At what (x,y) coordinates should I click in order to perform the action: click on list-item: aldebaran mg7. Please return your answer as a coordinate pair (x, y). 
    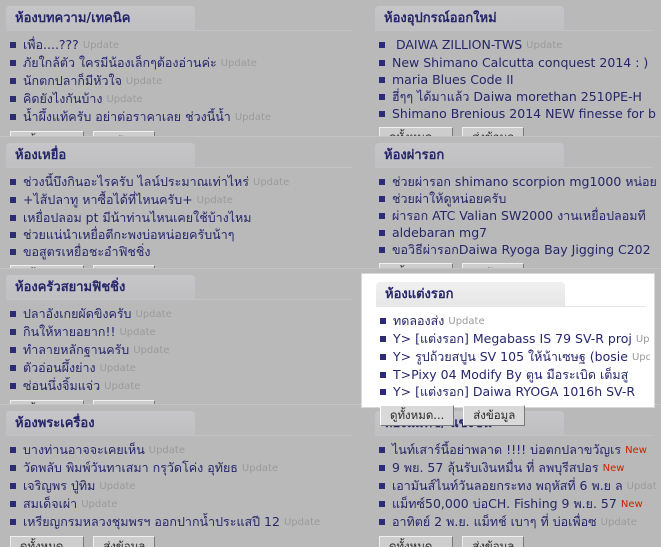
    Looking at the image, I should click on (518, 232).